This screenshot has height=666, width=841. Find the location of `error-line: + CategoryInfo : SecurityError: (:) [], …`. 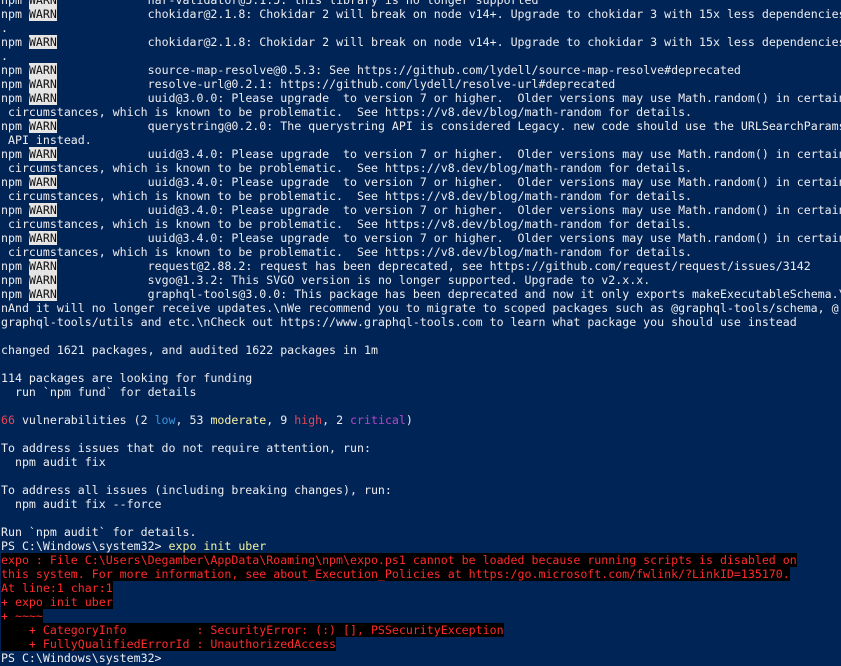

error-line: + CategoryInfo : SecurityError: (:) [], … is located at coordinates (421, 630).